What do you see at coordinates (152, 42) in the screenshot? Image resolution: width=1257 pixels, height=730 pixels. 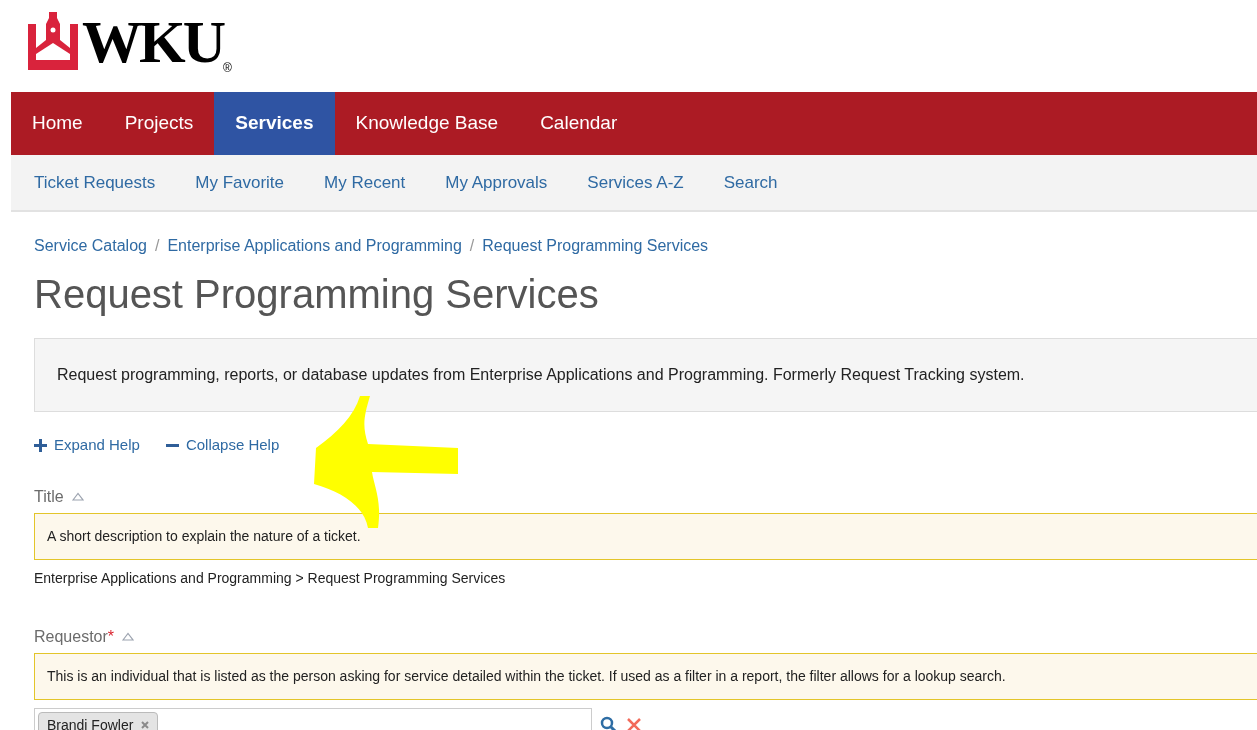 I see `logo-wordmark: WKU` at bounding box center [152, 42].